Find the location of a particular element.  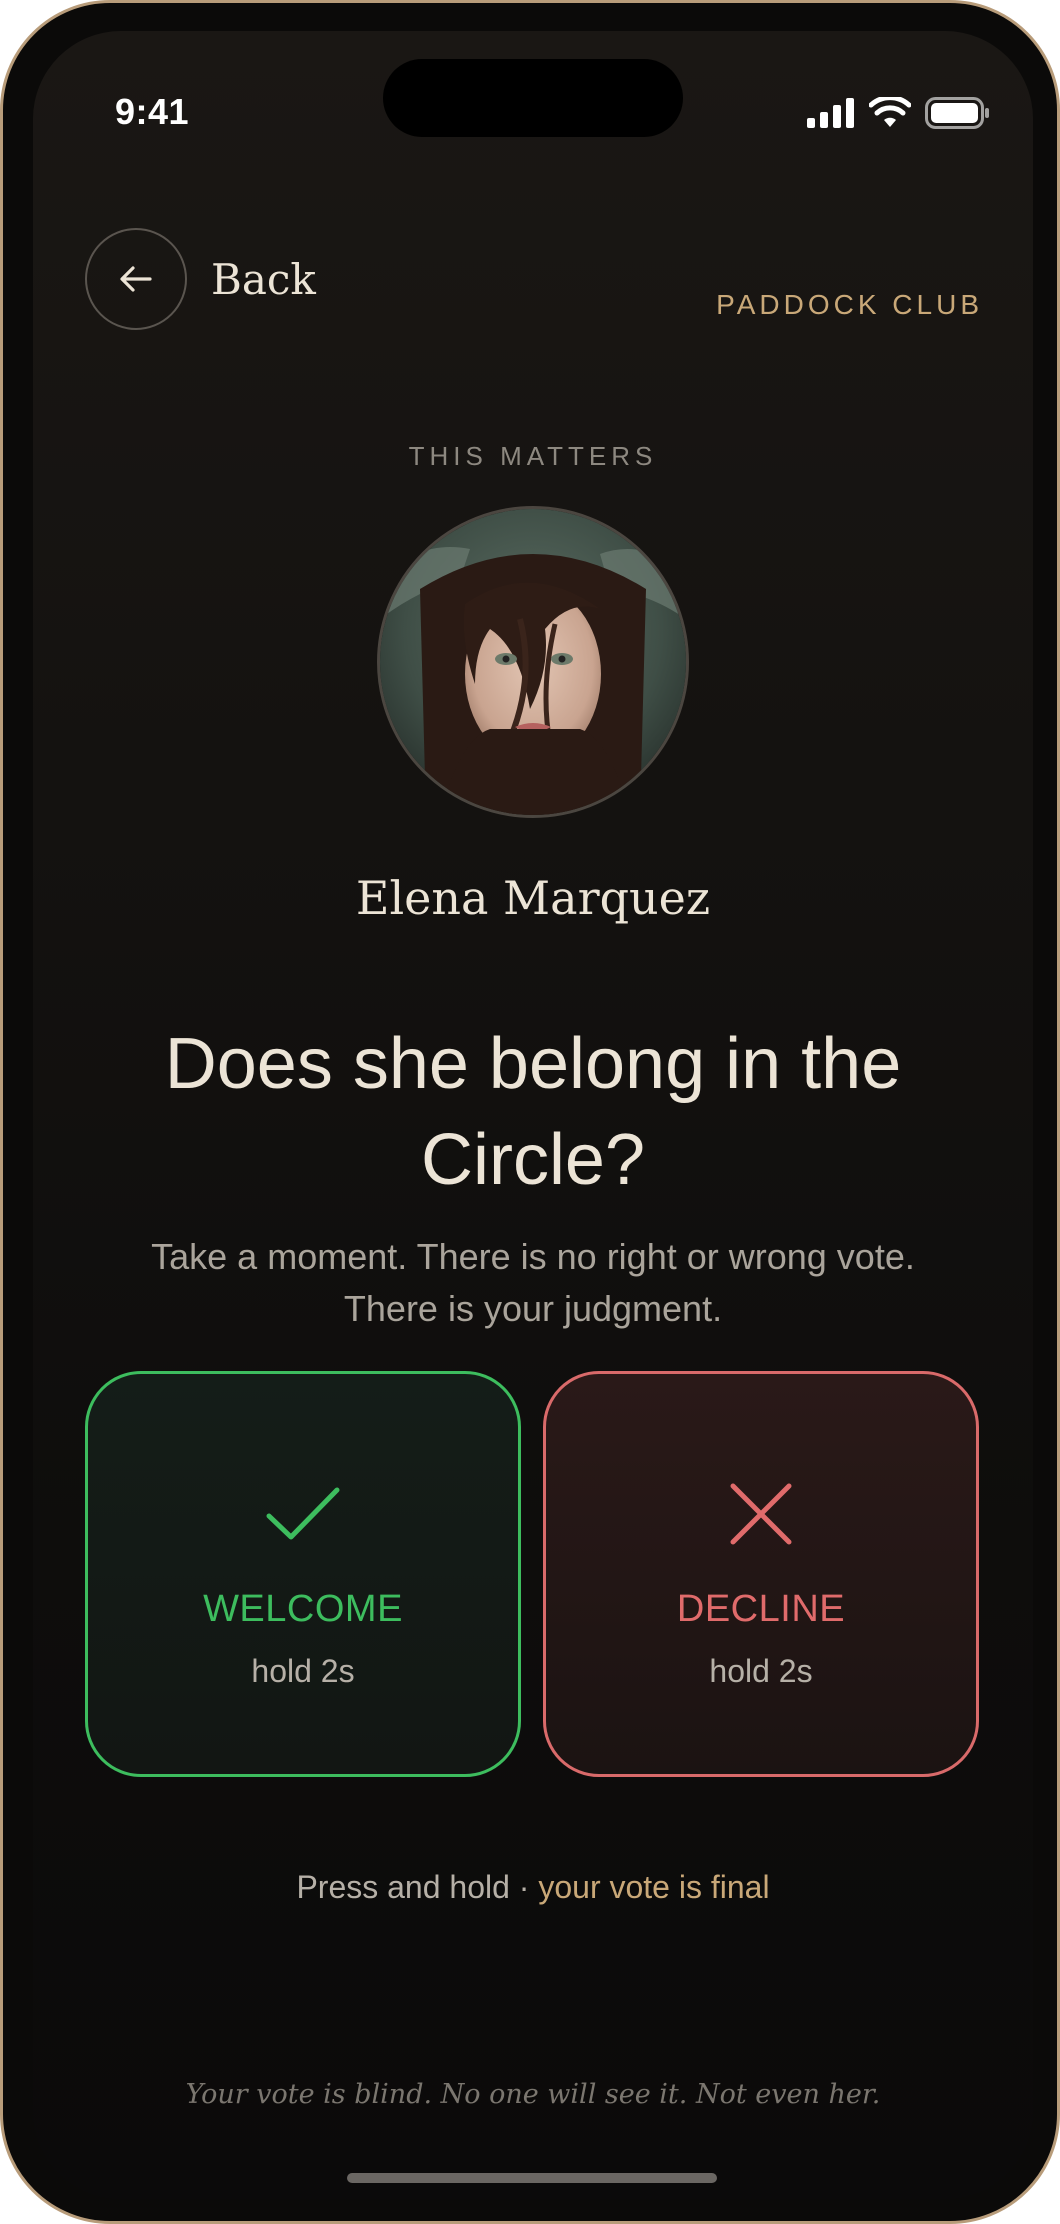

wifi-icon is located at coordinates (890, 112).